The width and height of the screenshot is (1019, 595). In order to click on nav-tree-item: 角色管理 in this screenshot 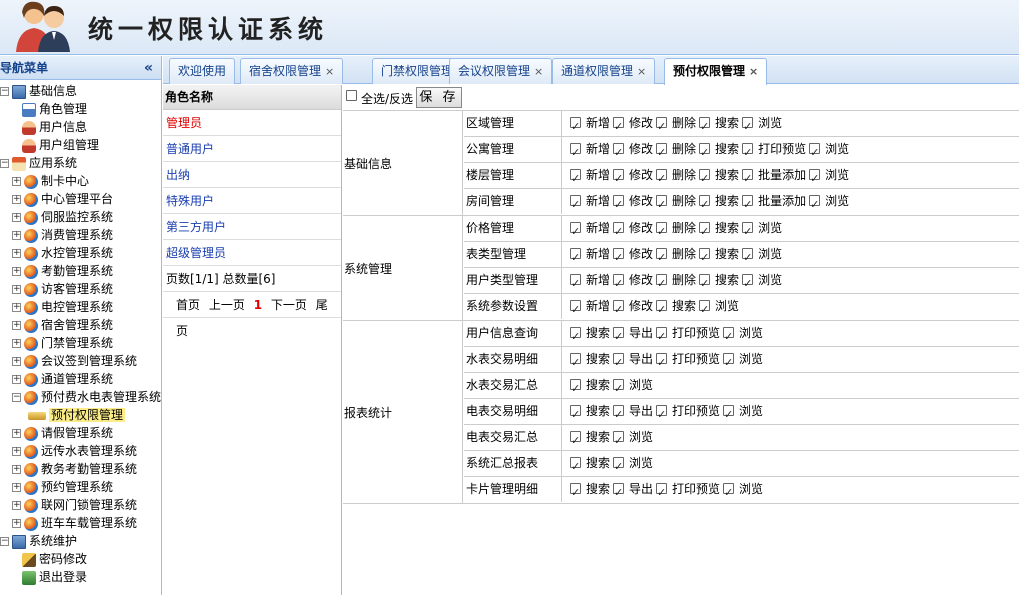, I will do `click(80, 109)`.